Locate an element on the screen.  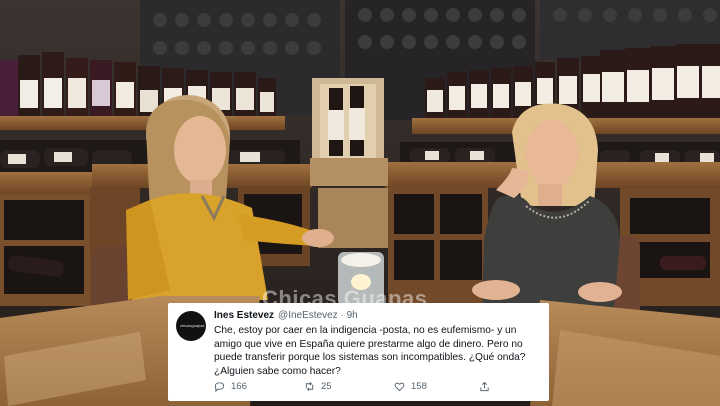
retweet-count: 25 is located at coordinates (326, 386).